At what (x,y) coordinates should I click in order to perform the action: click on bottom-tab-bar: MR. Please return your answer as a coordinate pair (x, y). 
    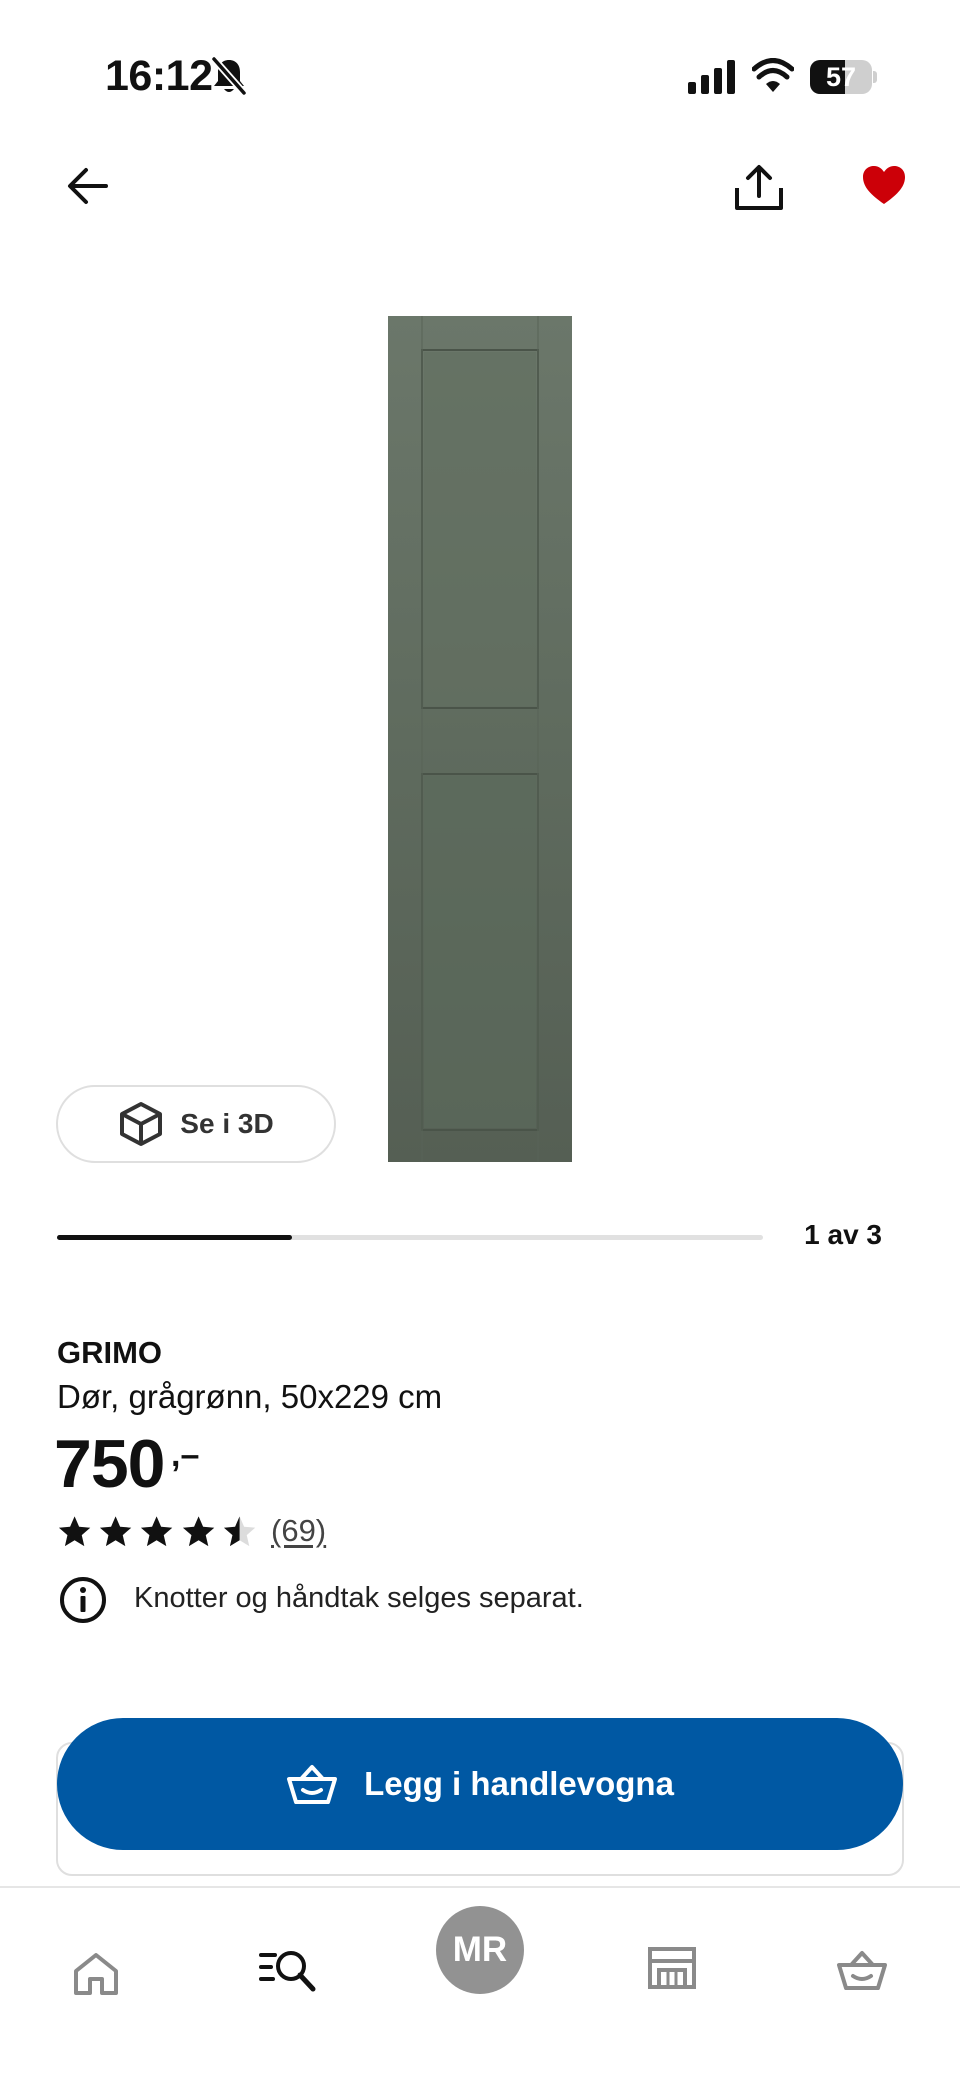
    Looking at the image, I should click on (480, 1986).